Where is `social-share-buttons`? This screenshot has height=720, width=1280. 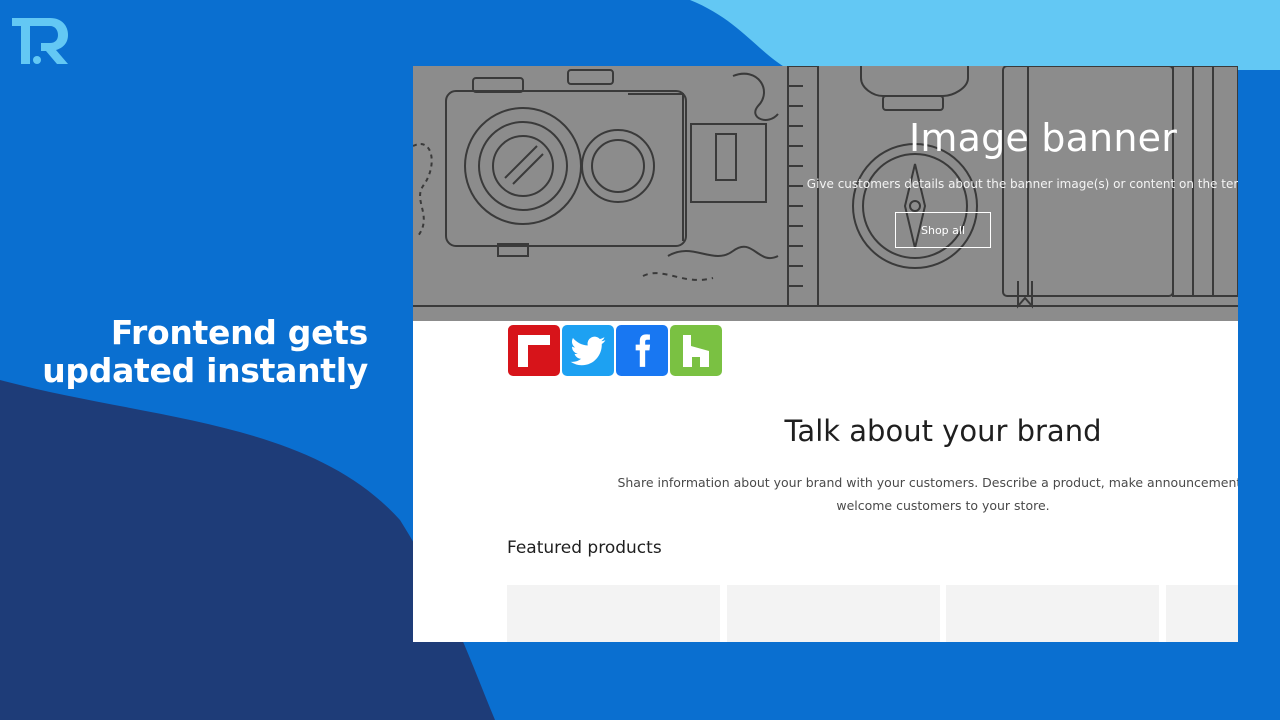 social-share-buttons is located at coordinates (615, 350).